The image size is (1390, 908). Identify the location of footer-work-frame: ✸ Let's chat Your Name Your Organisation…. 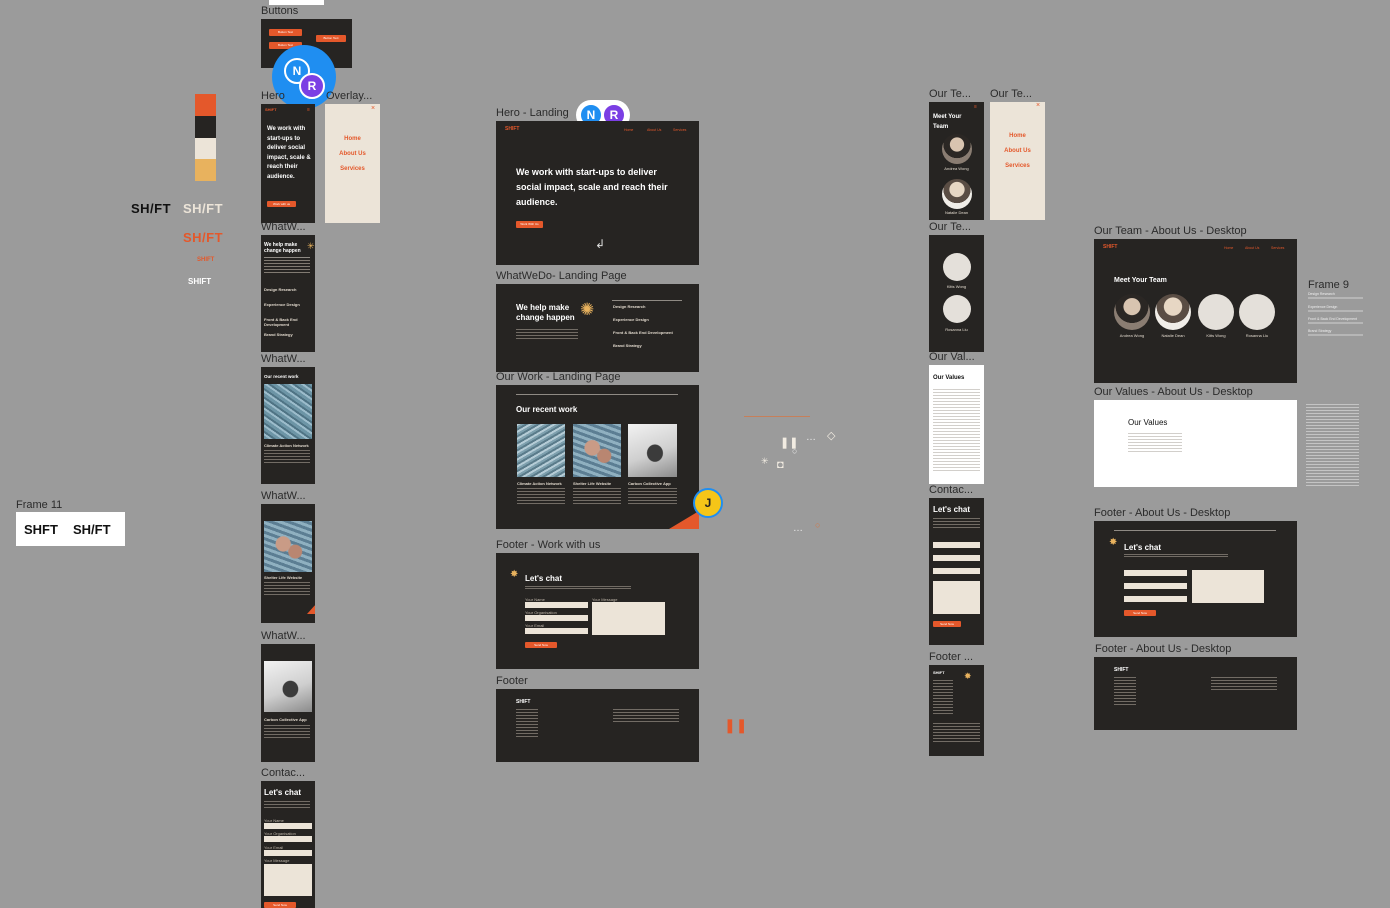
(597, 611).